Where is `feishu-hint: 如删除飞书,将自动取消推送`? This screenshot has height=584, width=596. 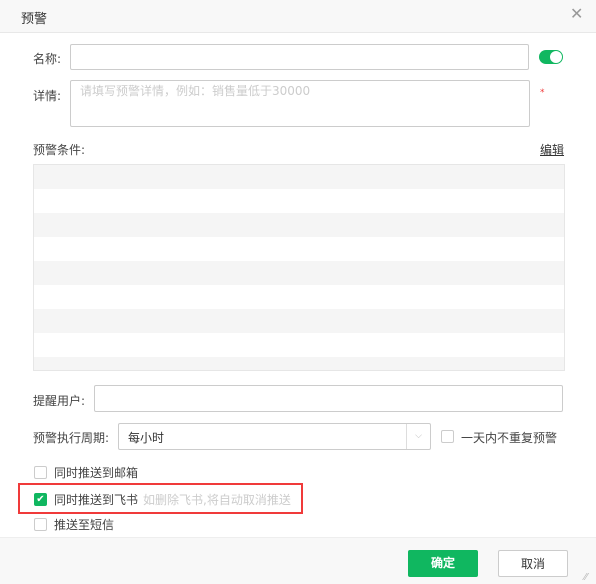
feishu-hint: 如删除飞书,将自动取消推送 is located at coordinates (217, 500).